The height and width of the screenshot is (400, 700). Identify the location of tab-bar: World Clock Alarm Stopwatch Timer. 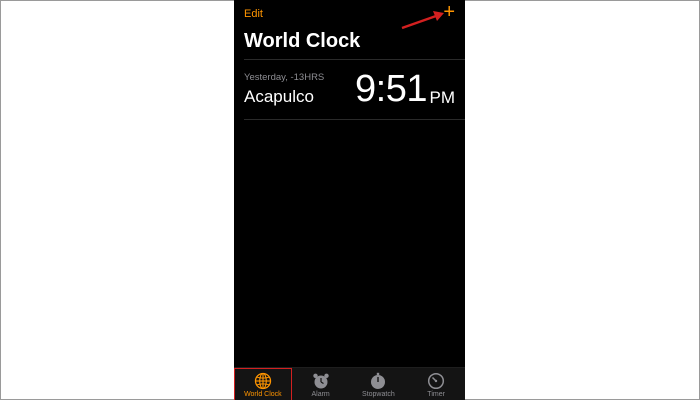
(349, 383).